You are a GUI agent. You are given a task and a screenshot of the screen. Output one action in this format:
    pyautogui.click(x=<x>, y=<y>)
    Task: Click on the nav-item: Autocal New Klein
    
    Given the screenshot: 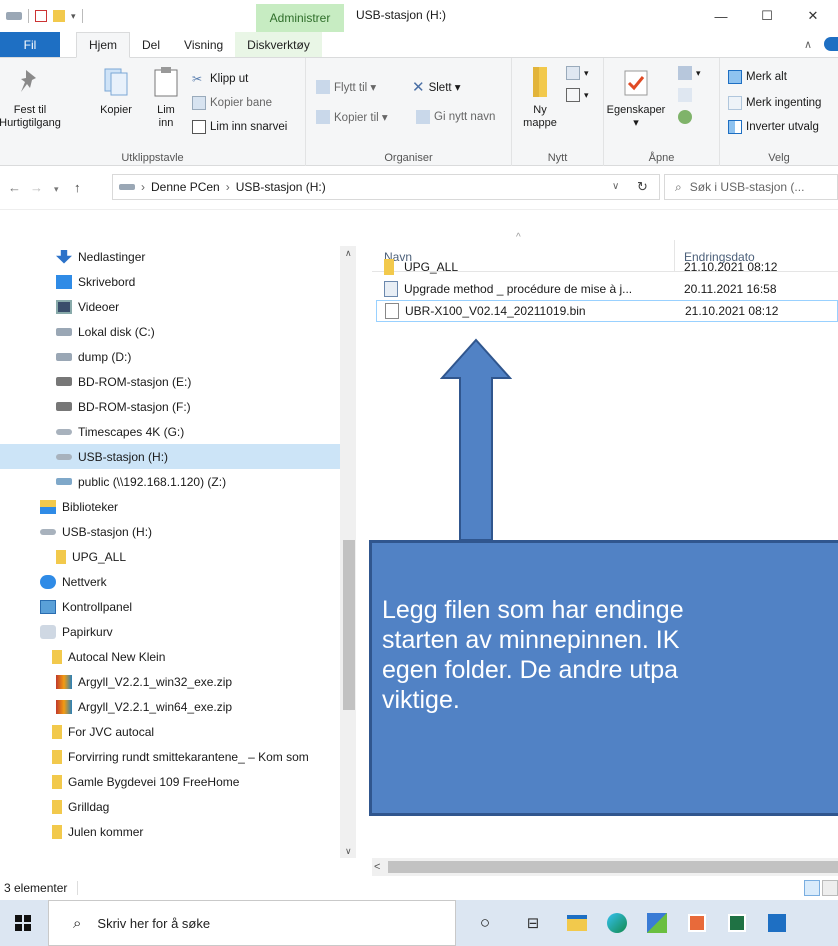 What is the action you would take?
    pyautogui.click(x=170, y=656)
    